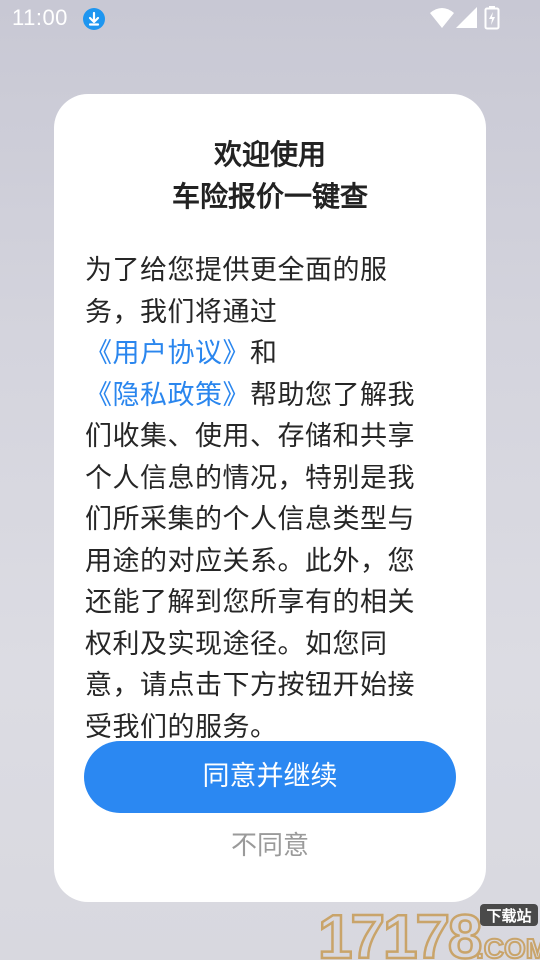 Image resolution: width=540 pixels, height=960 pixels. What do you see at coordinates (269, 196) in the screenshot?
I see `dialog-title-line2: 车险报价一键查` at bounding box center [269, 196].